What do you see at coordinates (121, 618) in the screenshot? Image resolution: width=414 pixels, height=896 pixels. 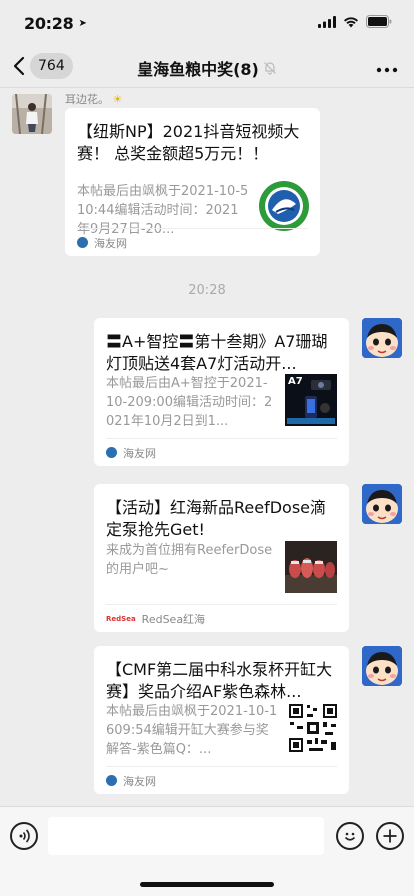 I see `redsea-logo-icon: RedSea` at bounding box center [121, 618].